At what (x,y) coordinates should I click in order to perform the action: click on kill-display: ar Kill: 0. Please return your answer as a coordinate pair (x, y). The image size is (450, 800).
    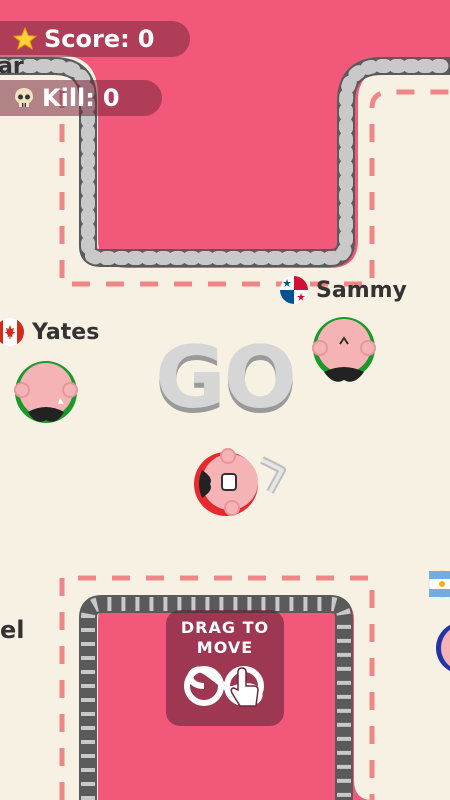
    Looking at the image, I should click on (81, 85).